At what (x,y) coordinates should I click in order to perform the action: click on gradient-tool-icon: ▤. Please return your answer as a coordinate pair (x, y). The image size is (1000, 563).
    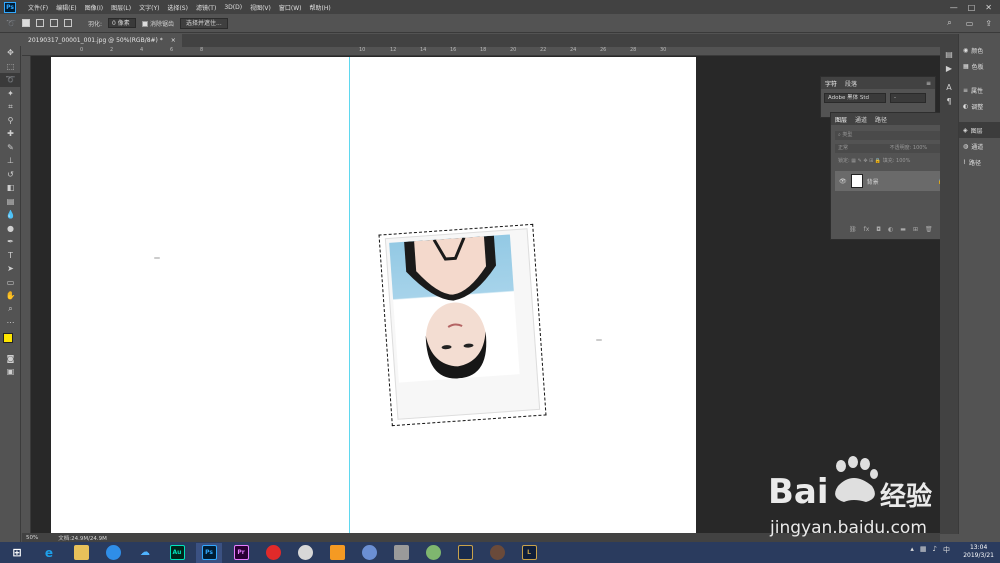
    Looking at the image, I should click on (10, 202).